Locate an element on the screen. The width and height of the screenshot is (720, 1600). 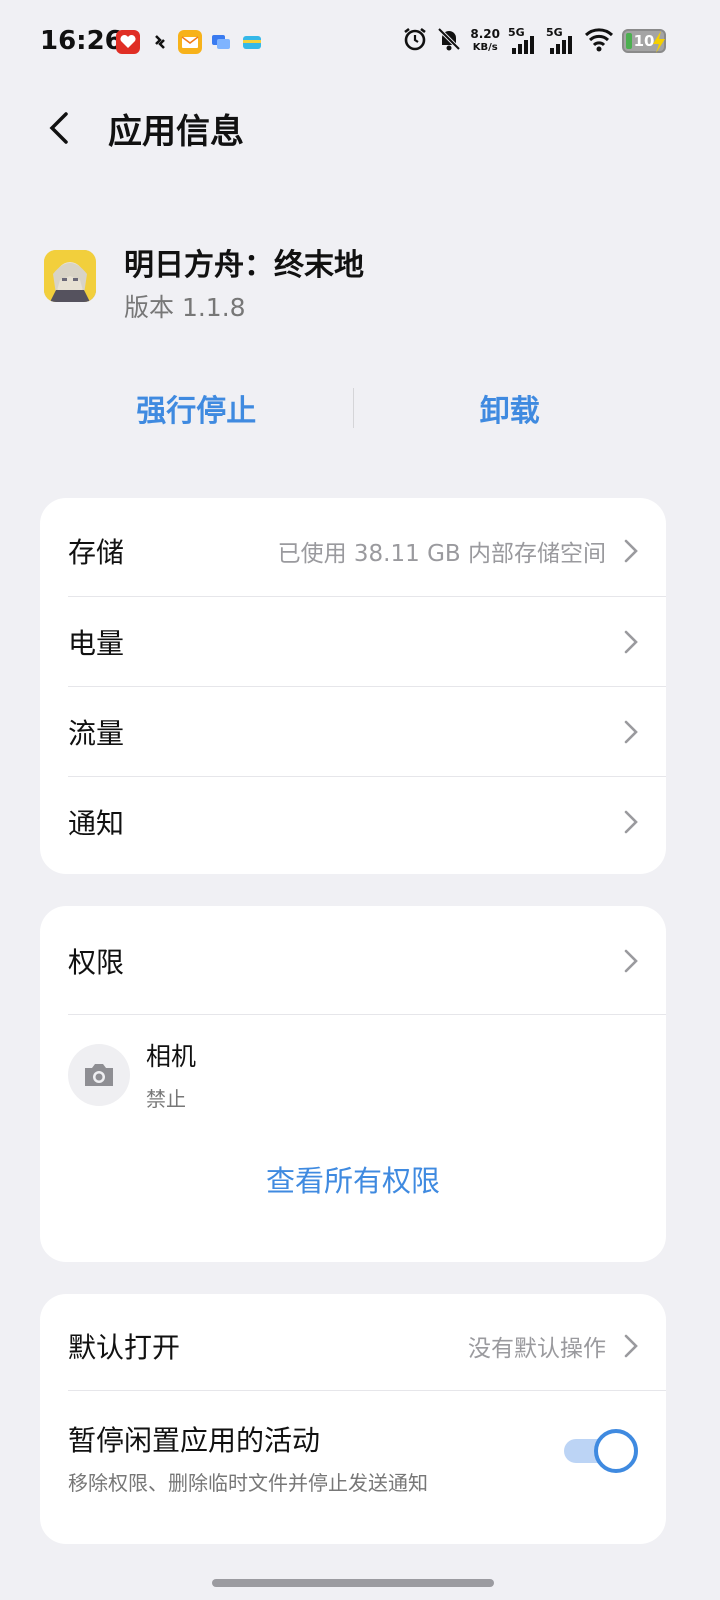
app-actions: 强行停止 卸载 is located at coordinates (353, 408).